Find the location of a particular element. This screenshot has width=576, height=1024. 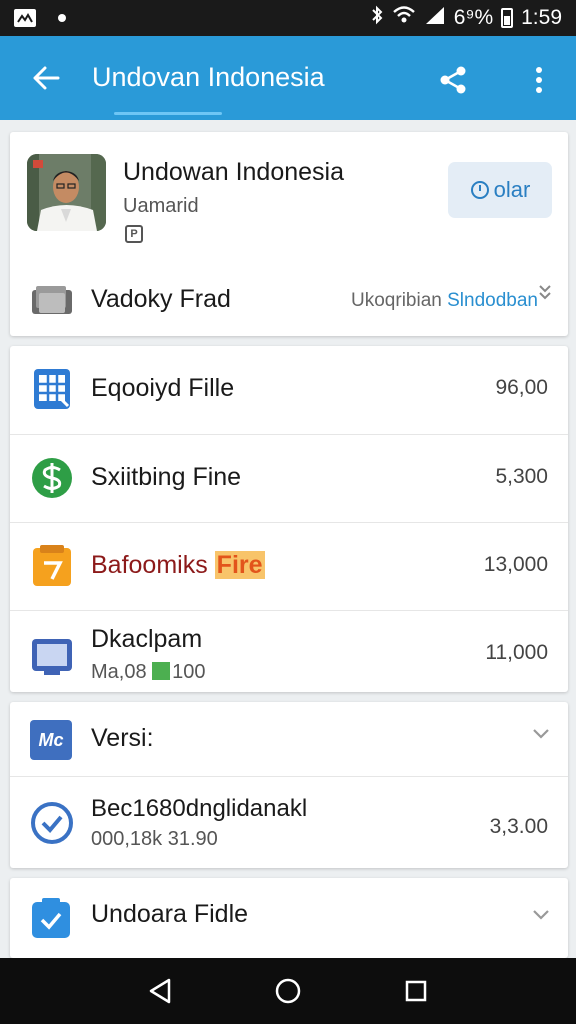

circle-home-icon is located at coordinates (288, 991).